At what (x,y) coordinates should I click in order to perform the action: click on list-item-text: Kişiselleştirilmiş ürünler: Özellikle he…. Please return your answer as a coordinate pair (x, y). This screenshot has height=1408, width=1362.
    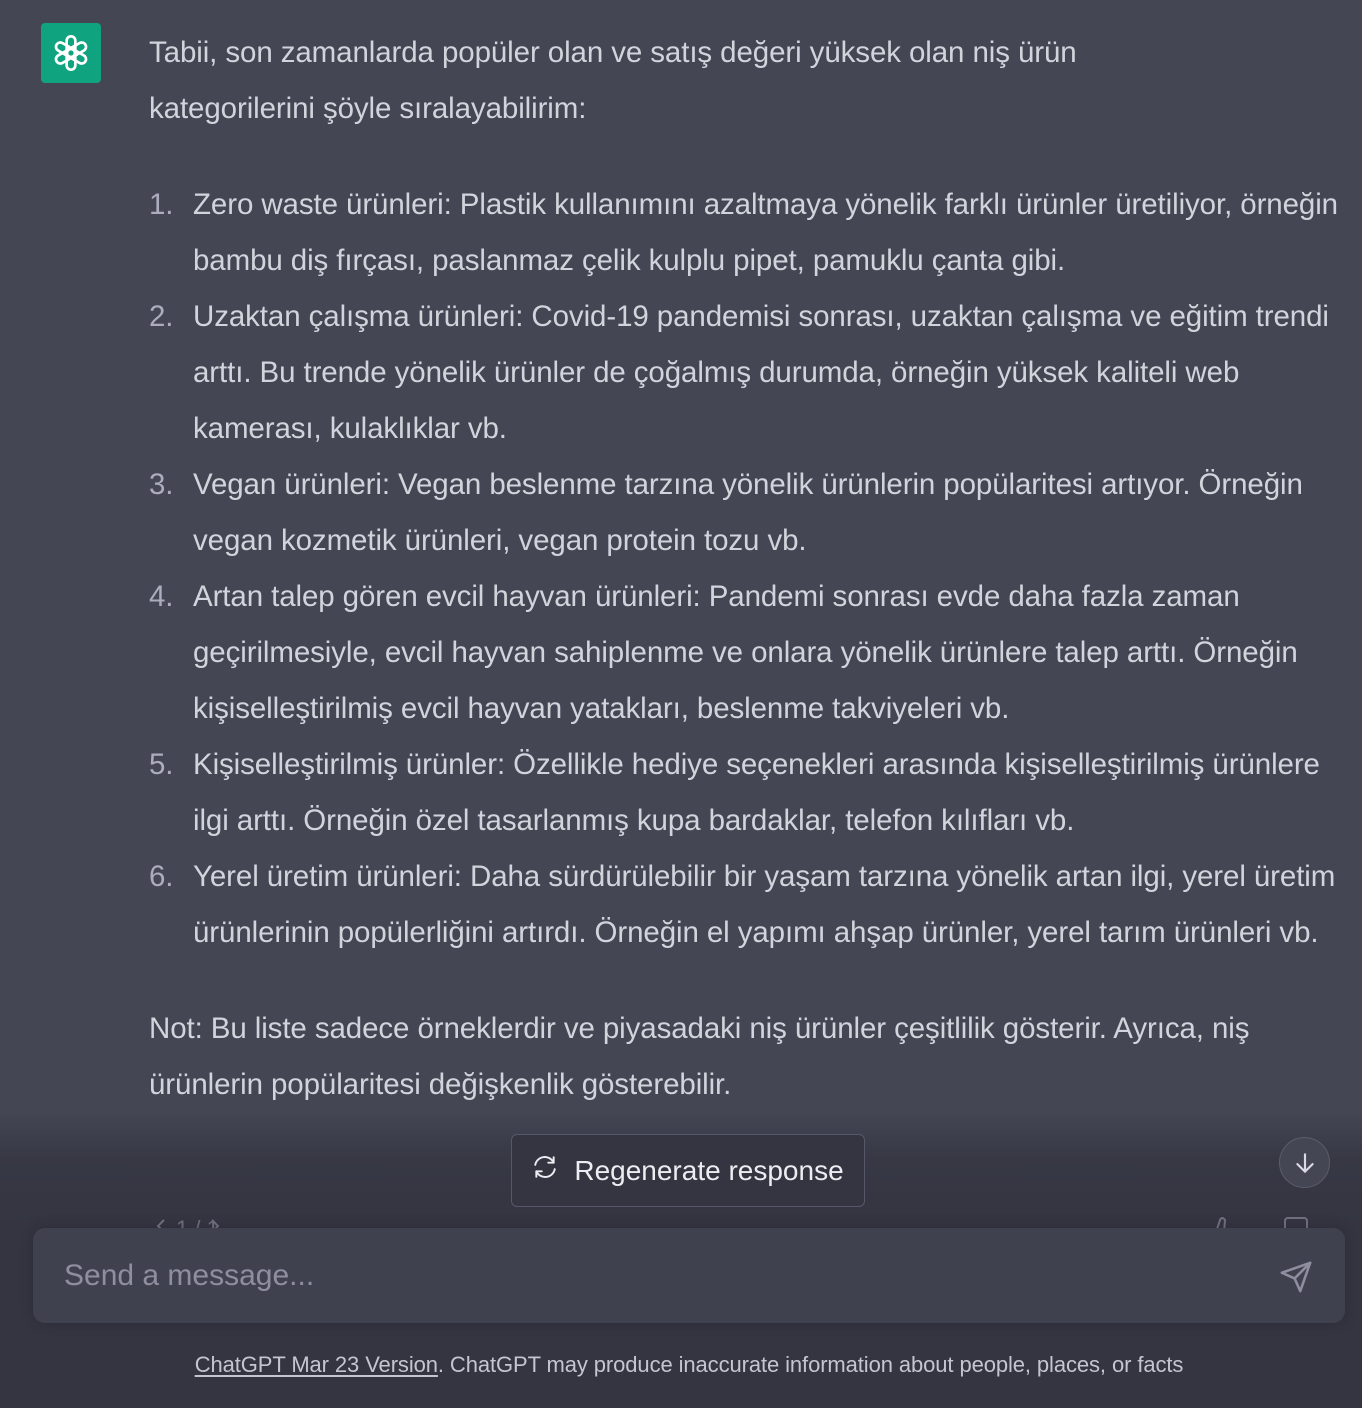
    Looking at the image, I should click on (756, 792).